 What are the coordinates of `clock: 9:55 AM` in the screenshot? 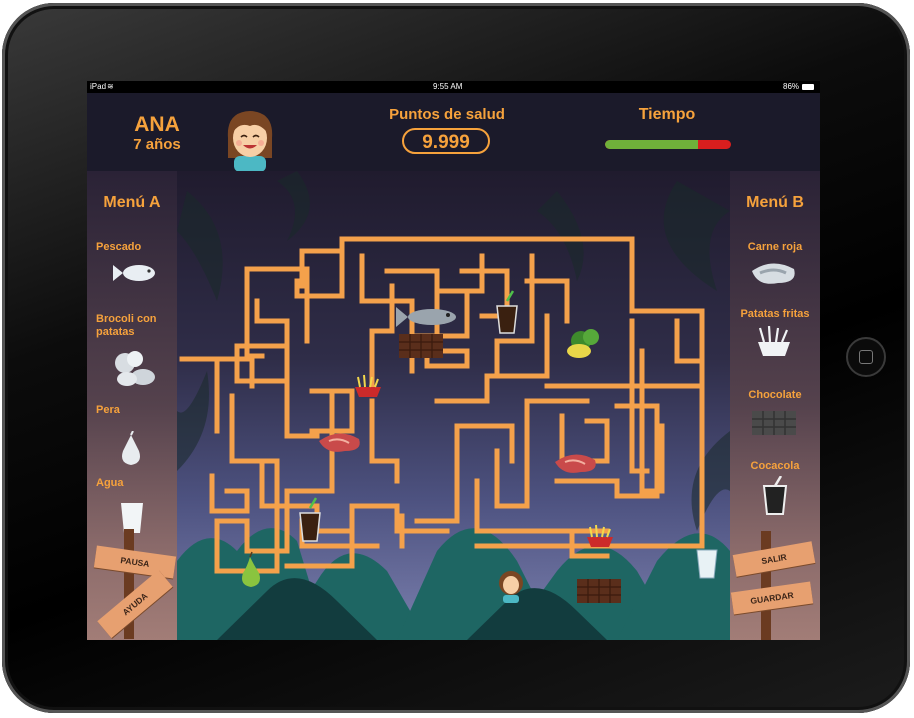 It's located at (448, 86).